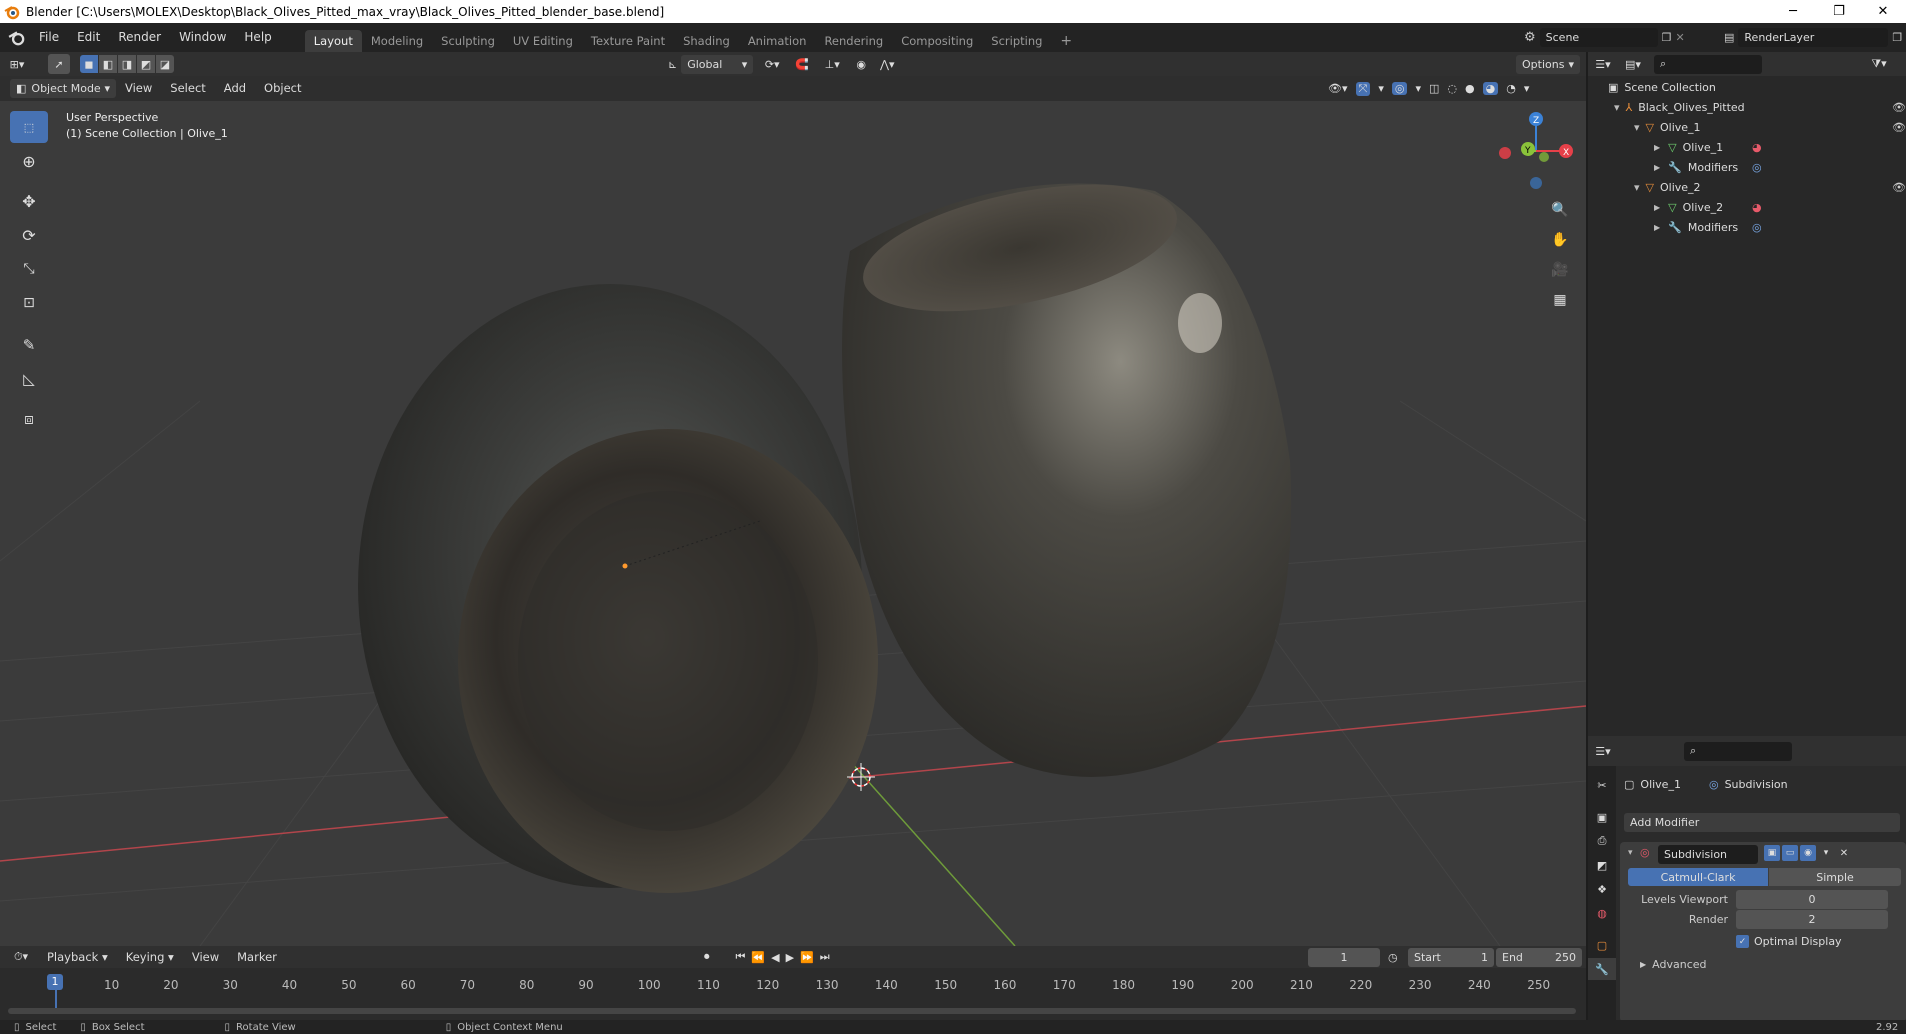  What do you see at coordinates (29, 269) in the screenshot?
I see `scale-tool: ⤡` at bounding box center [29, 269].